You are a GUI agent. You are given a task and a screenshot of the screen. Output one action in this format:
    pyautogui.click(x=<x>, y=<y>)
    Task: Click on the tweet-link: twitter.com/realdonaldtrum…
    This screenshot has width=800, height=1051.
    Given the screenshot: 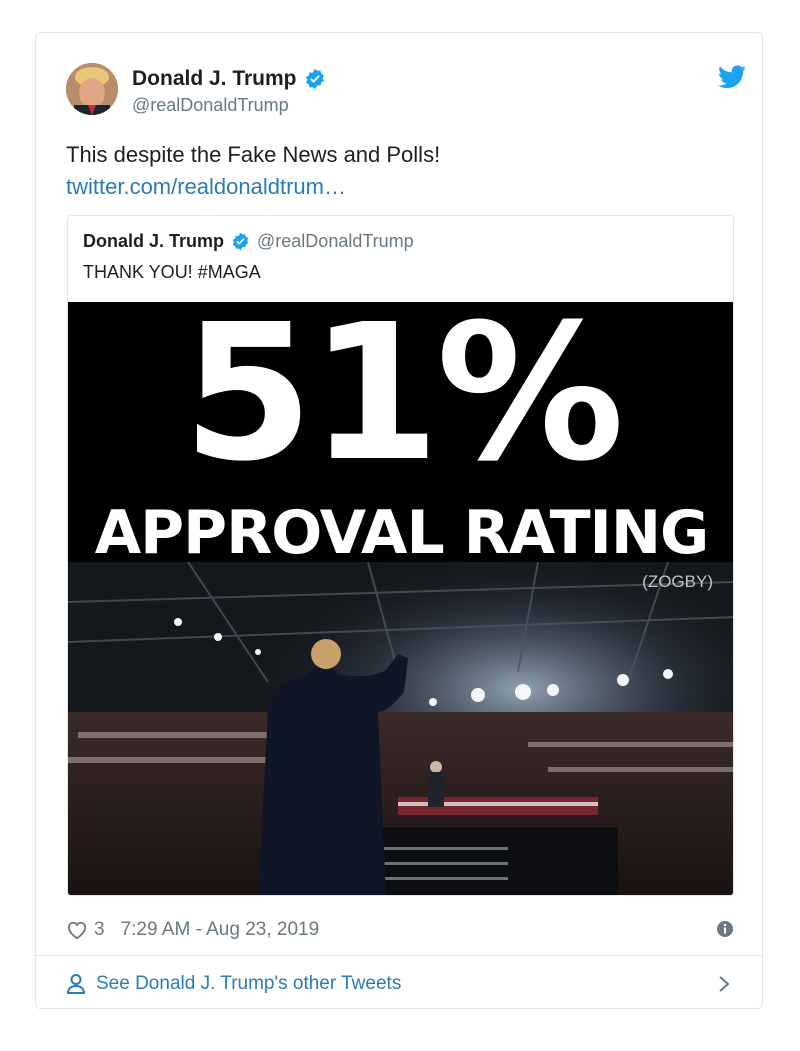 What is the action you would take?
    pyautogui.click(x=206, y=187)
    